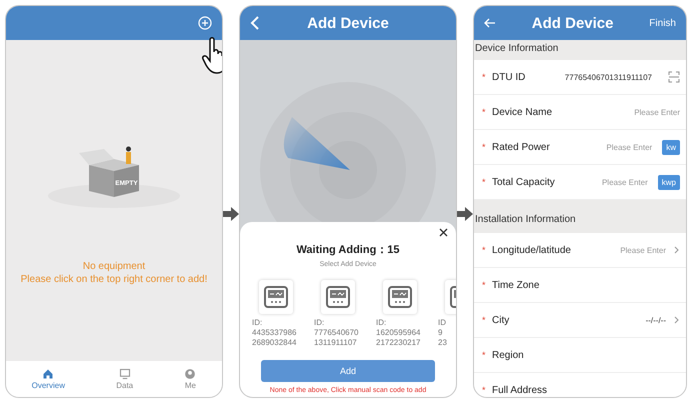 The height and width of the screenshot is (401, 690). Describe the element at coordinates (580, 320) in the screenshot. I see `form-row: * City --/--/--` at that location.